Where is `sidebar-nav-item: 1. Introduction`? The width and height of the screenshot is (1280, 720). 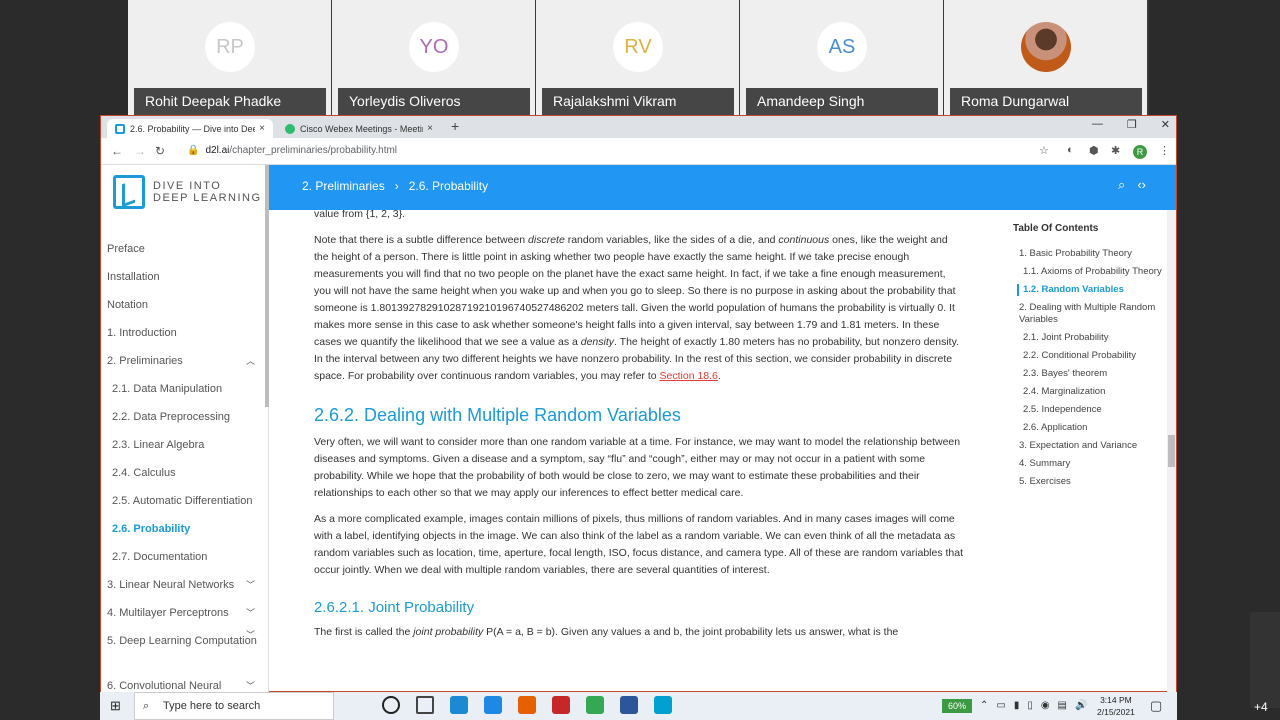 sidebar-nav-item: 1. Introduction is located at coordinates (184, 333).